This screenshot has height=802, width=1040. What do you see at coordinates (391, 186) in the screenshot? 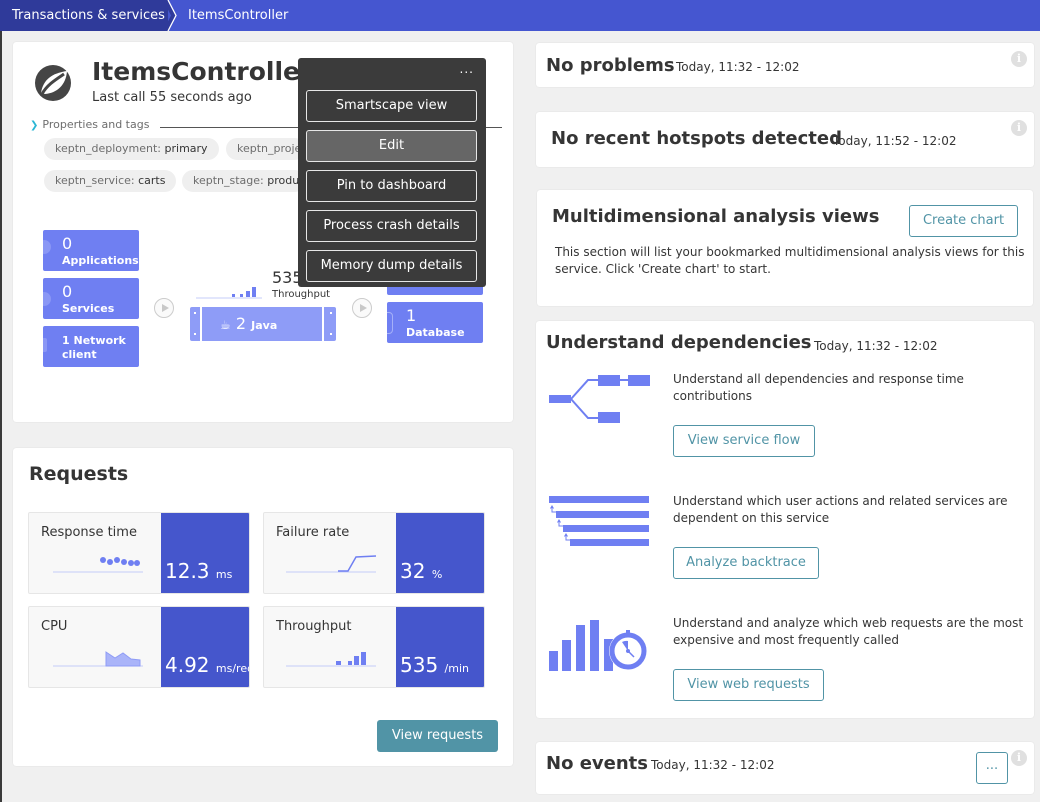
I see `menu-item-pin-to-dashboard: Pin to dashboard` at bounding box center [391, 186].